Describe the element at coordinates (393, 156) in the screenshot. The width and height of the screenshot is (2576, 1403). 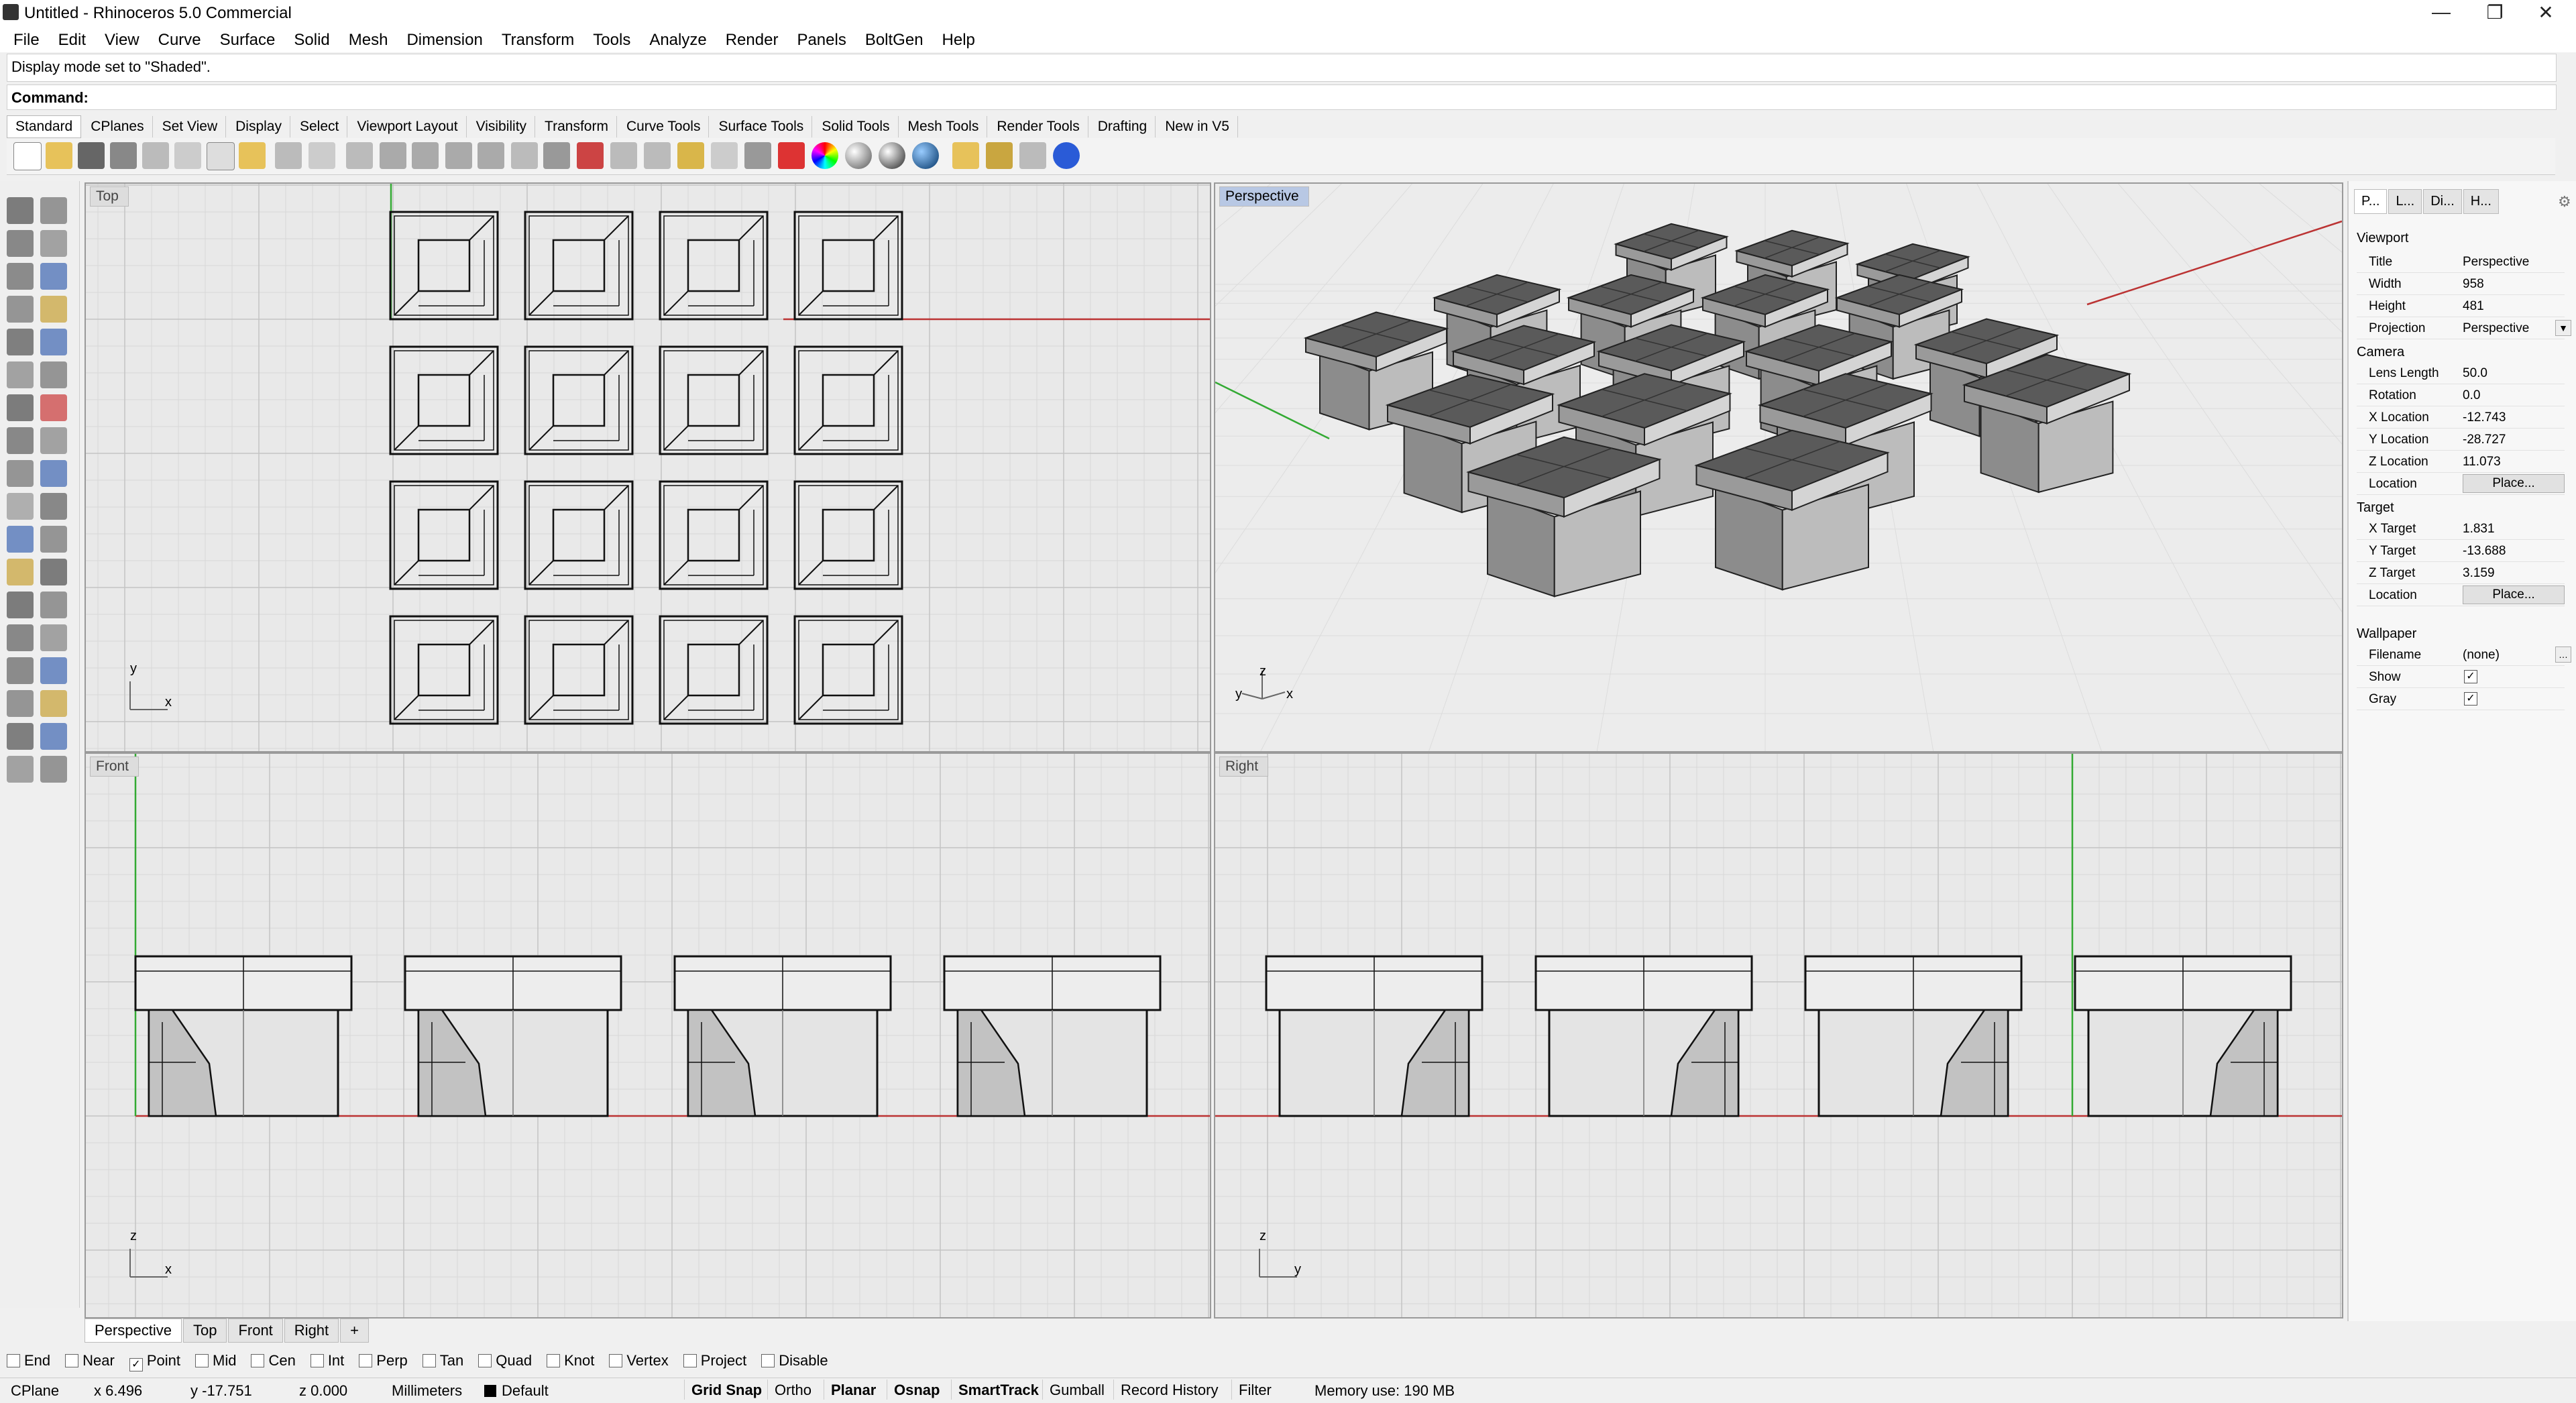
I see `zoom-icon` at that location.